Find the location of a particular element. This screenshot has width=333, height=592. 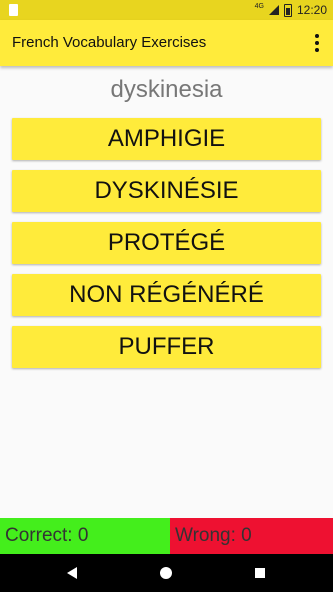

choice-button-3: PROTÉGÉ is located at coordinates (166, 243).